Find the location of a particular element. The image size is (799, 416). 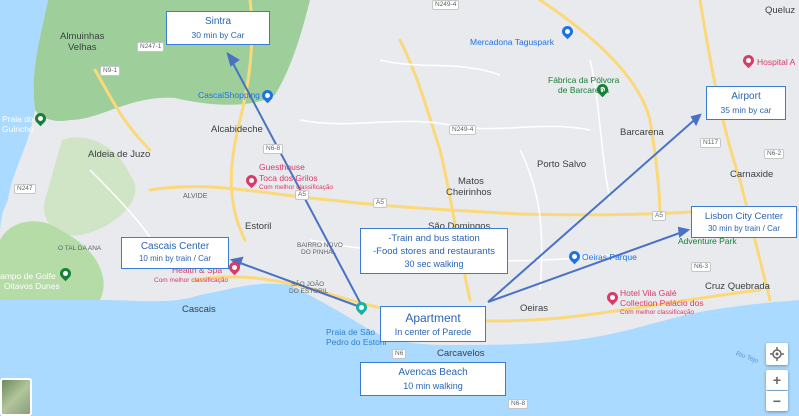

place-guincho: Guincho is located at coordinates (18, 129).